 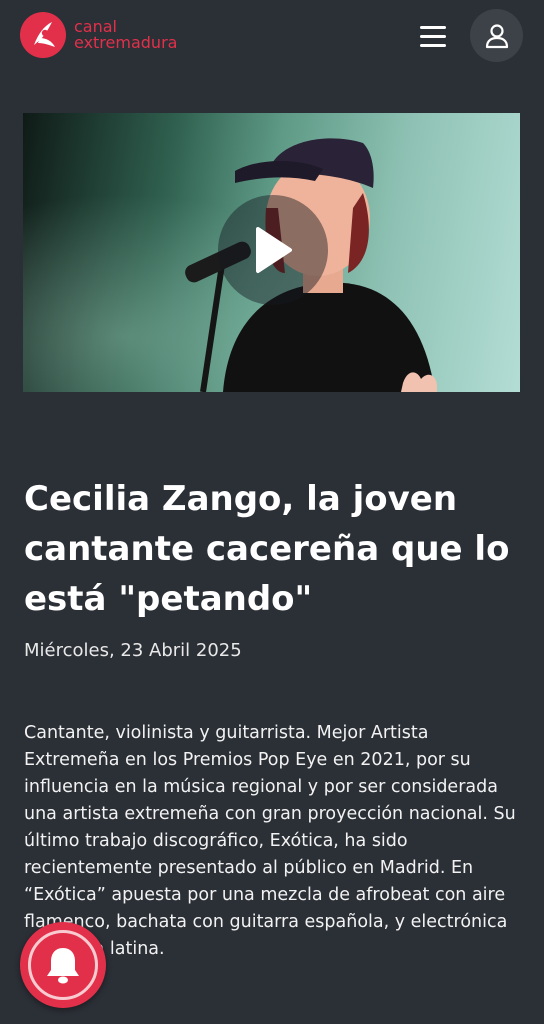 I want to click on logo-mark-icon, so click(x=43, y=35).